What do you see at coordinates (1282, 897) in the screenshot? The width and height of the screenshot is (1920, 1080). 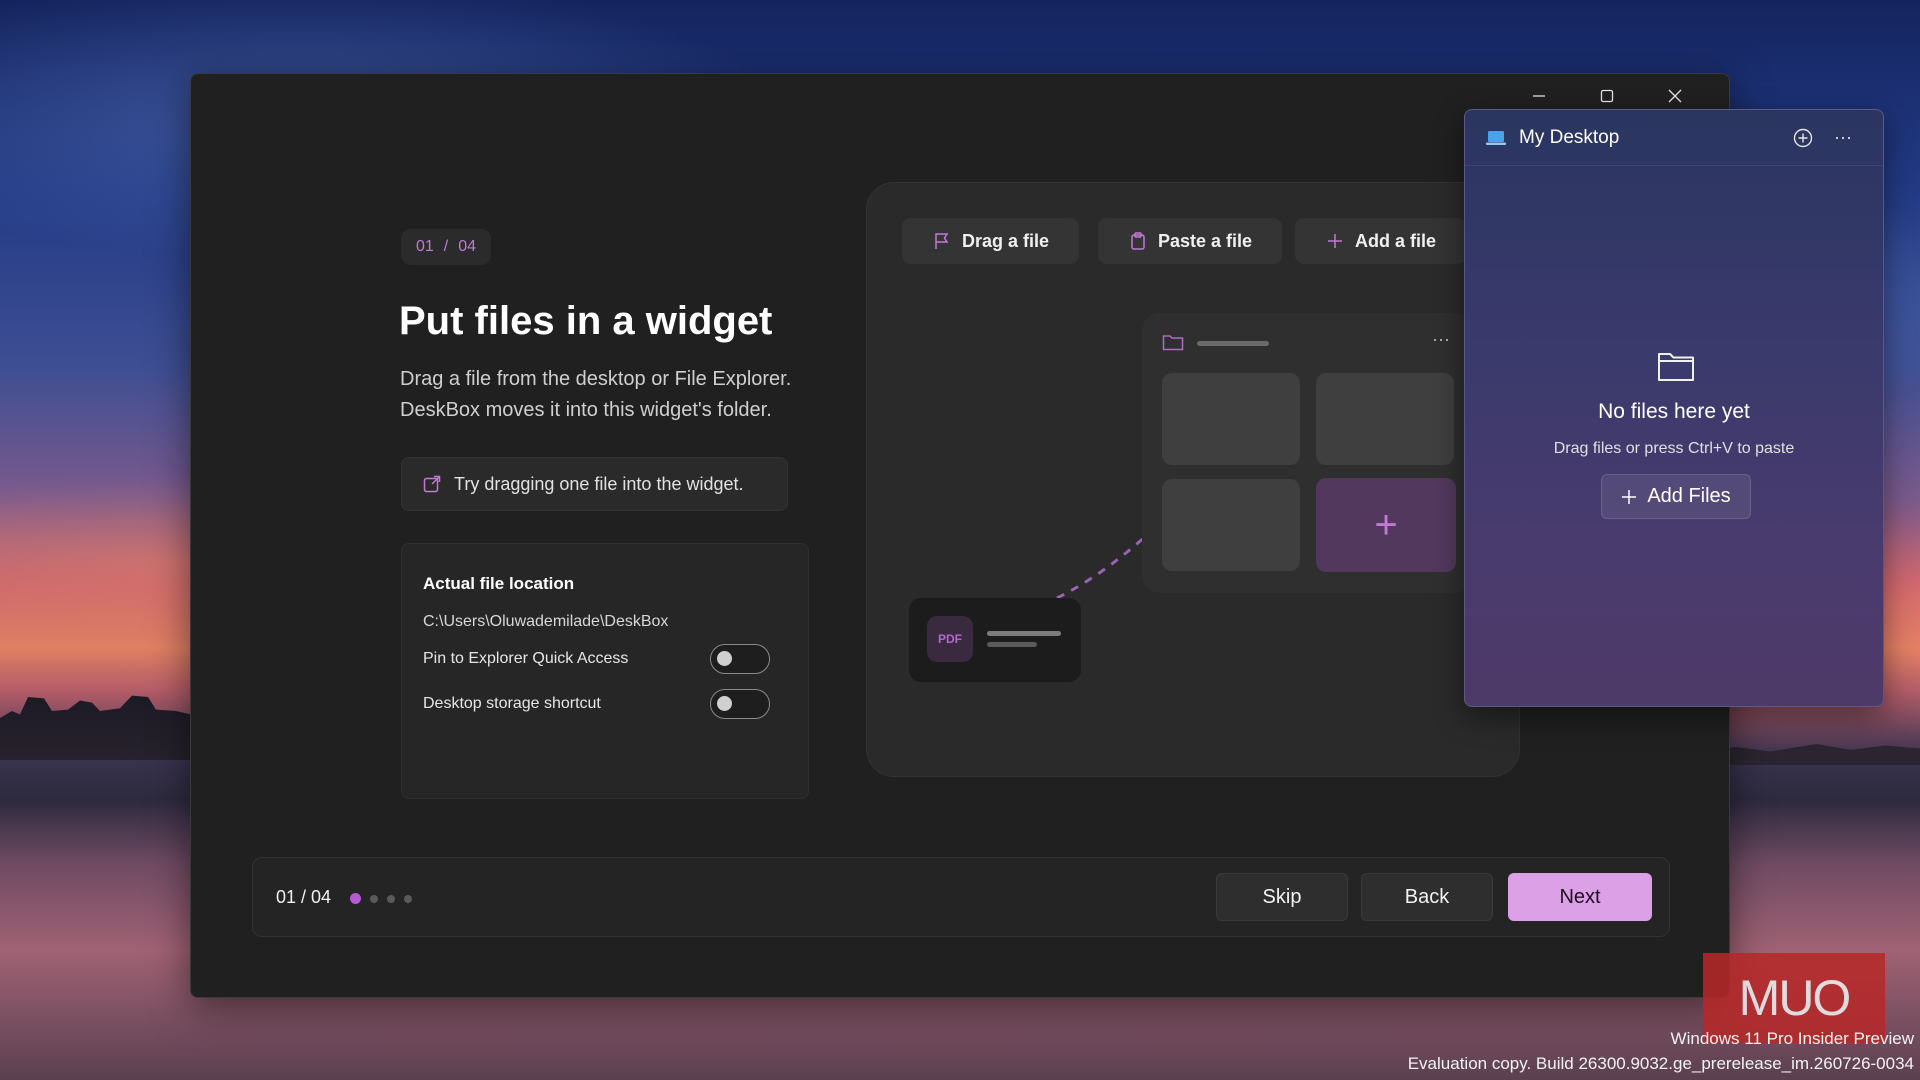 I see `skip-button: Skip` at bounding box center [1282, 897].